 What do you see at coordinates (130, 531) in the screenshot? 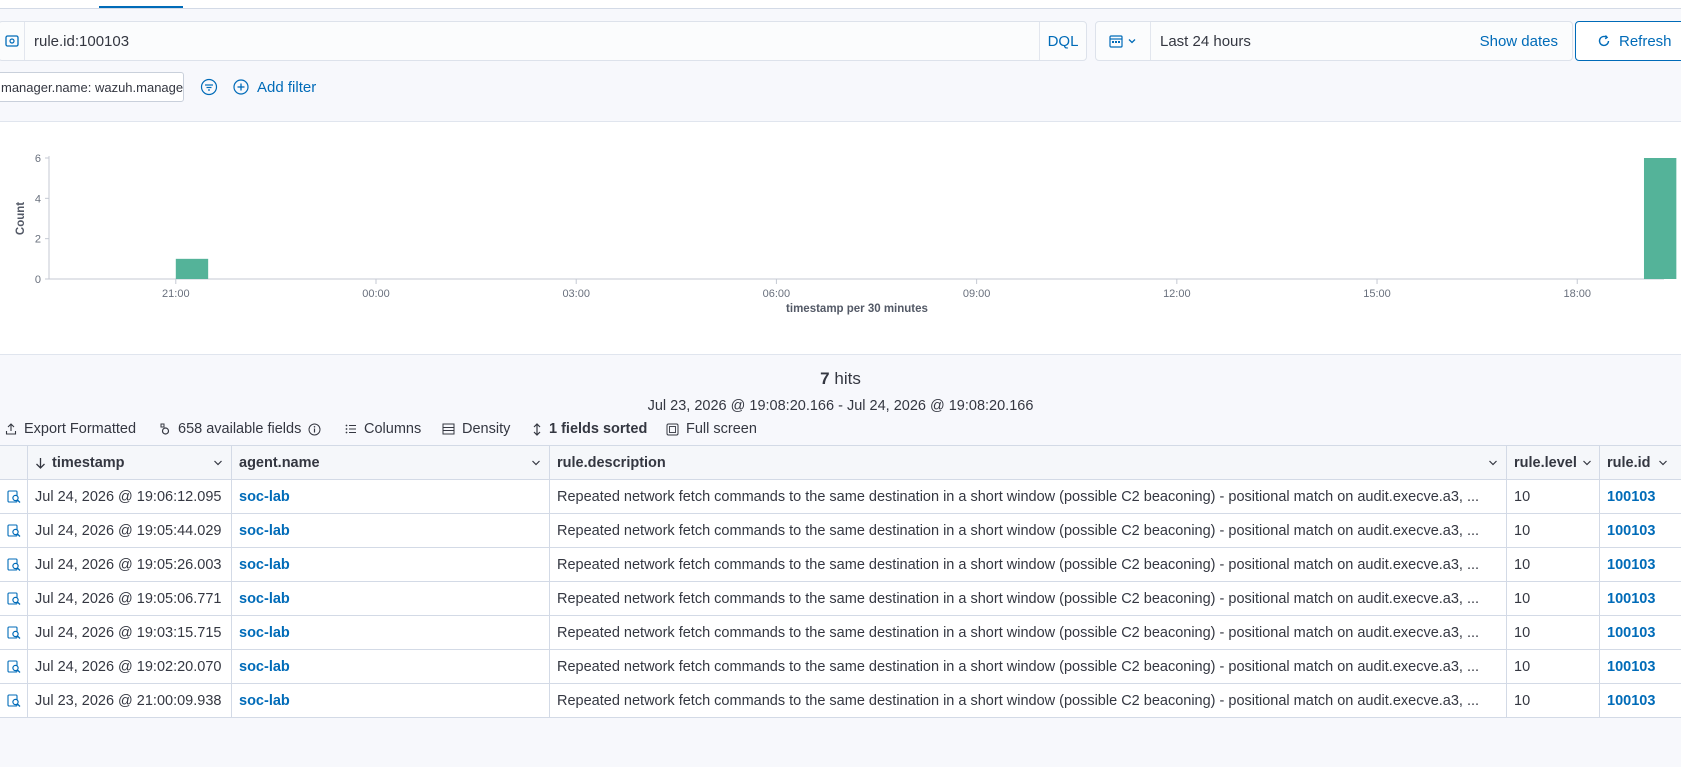
I see `cell-timestamp: Jul 24, 2026 @ 19:05:44.029` at bounding box center [130, 531].